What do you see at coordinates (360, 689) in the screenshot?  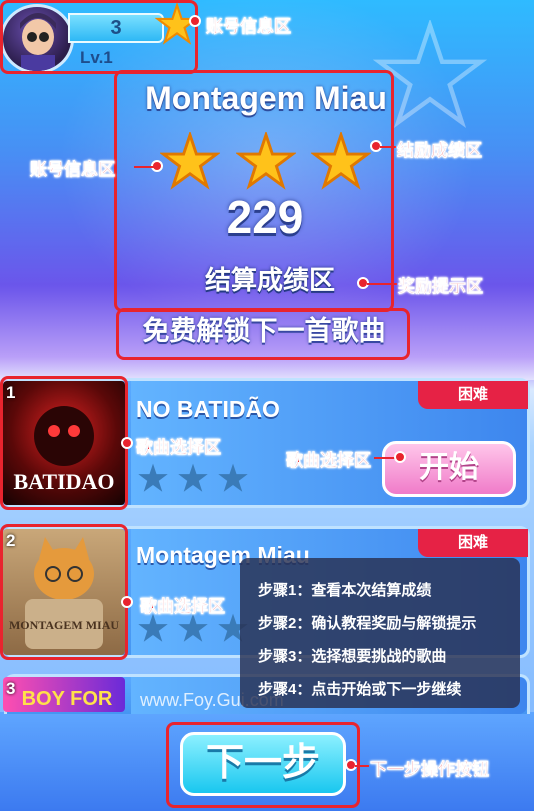 I see `tutorial-step: 步骤4：点击开始或下一步继续` at bounding box center [360, 689].